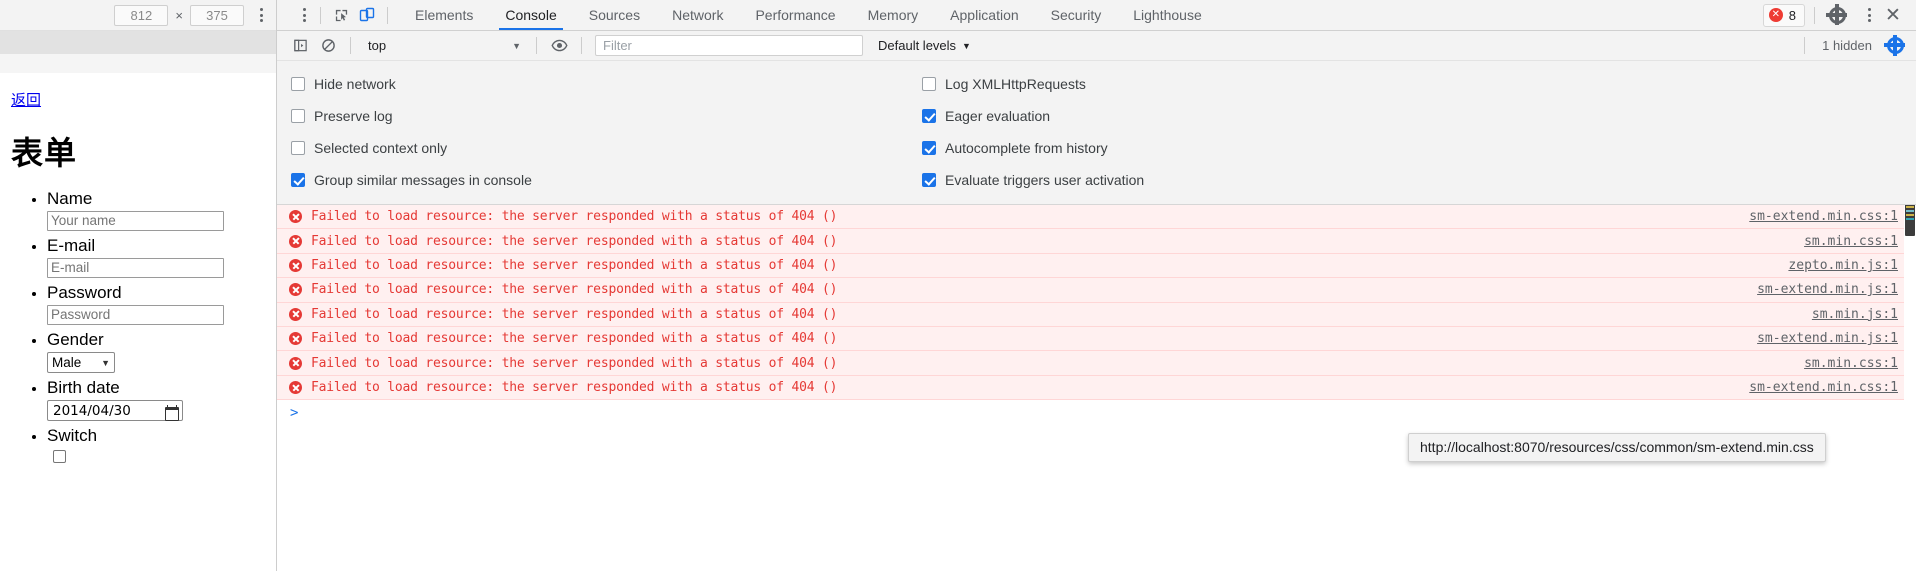 The width and height of the screenshot is (1916, 571). I want to click on console-prompt: >, so click(1096, 413).